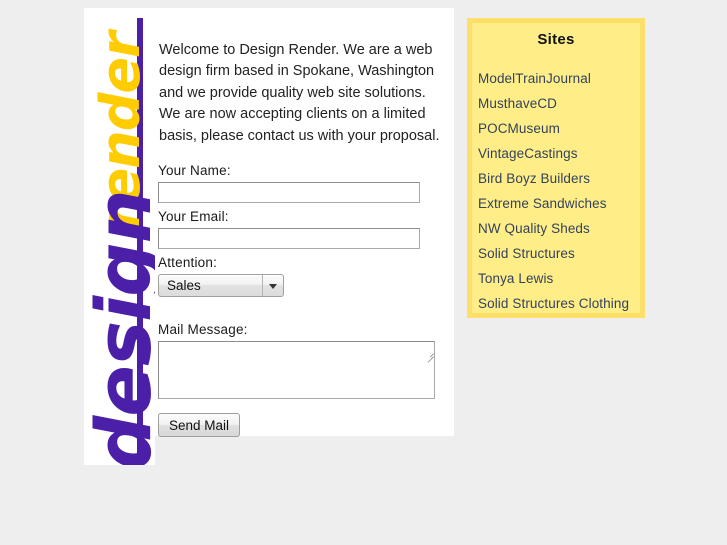 This screenshot has width=727, height=545. I want to click on site-link-bird-boyz-builders: Bird Boyz Builders, so click(534, 178).